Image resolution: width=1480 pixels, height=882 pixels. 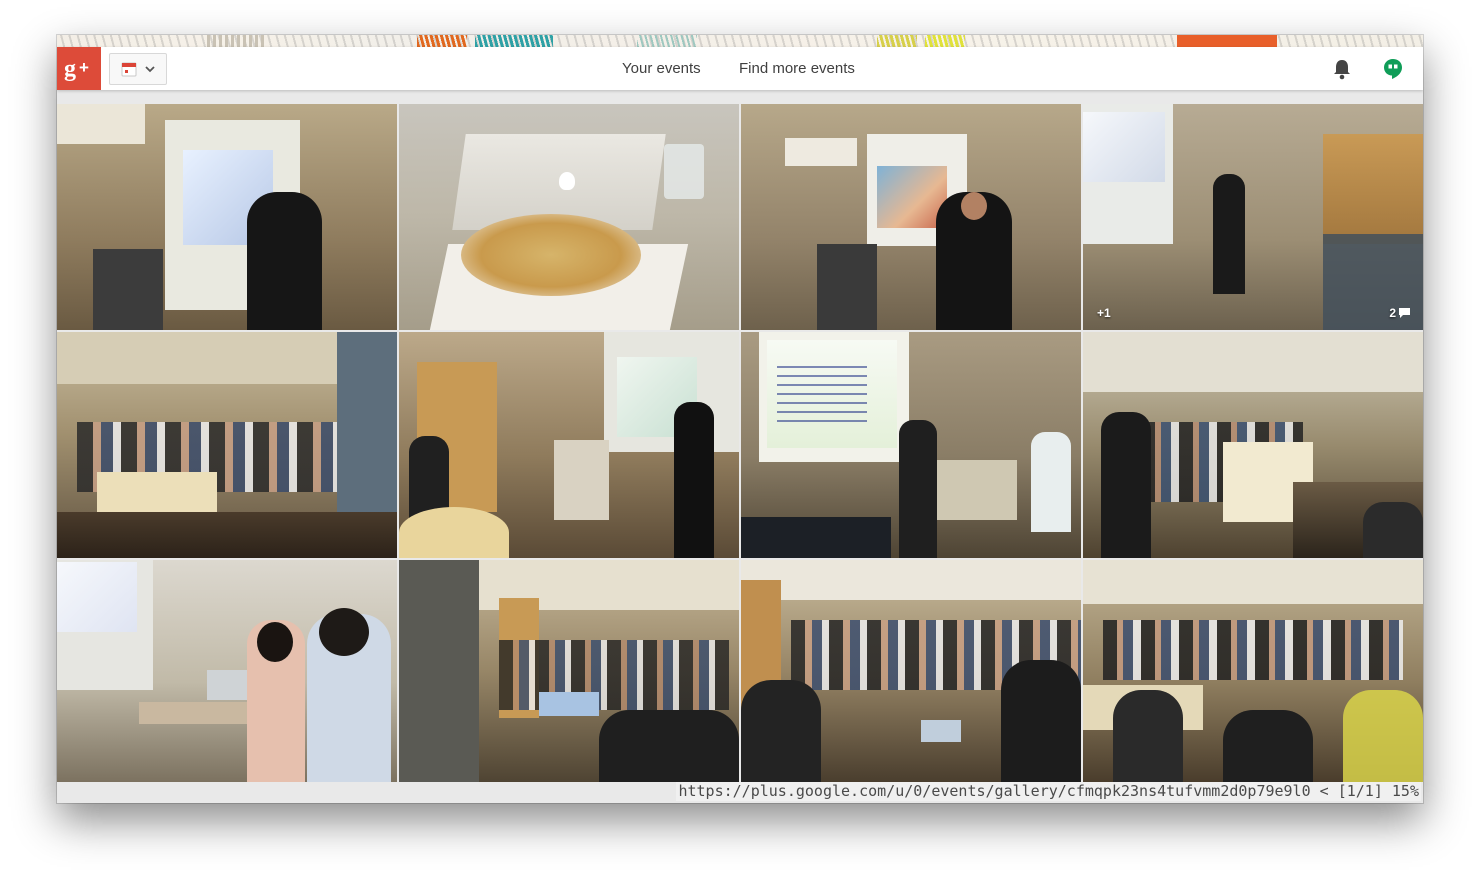 What do you see at coordinates (661, 68) in the screenshot?
I see `nav-your-events: Your events` at bounding box center [661, 68].